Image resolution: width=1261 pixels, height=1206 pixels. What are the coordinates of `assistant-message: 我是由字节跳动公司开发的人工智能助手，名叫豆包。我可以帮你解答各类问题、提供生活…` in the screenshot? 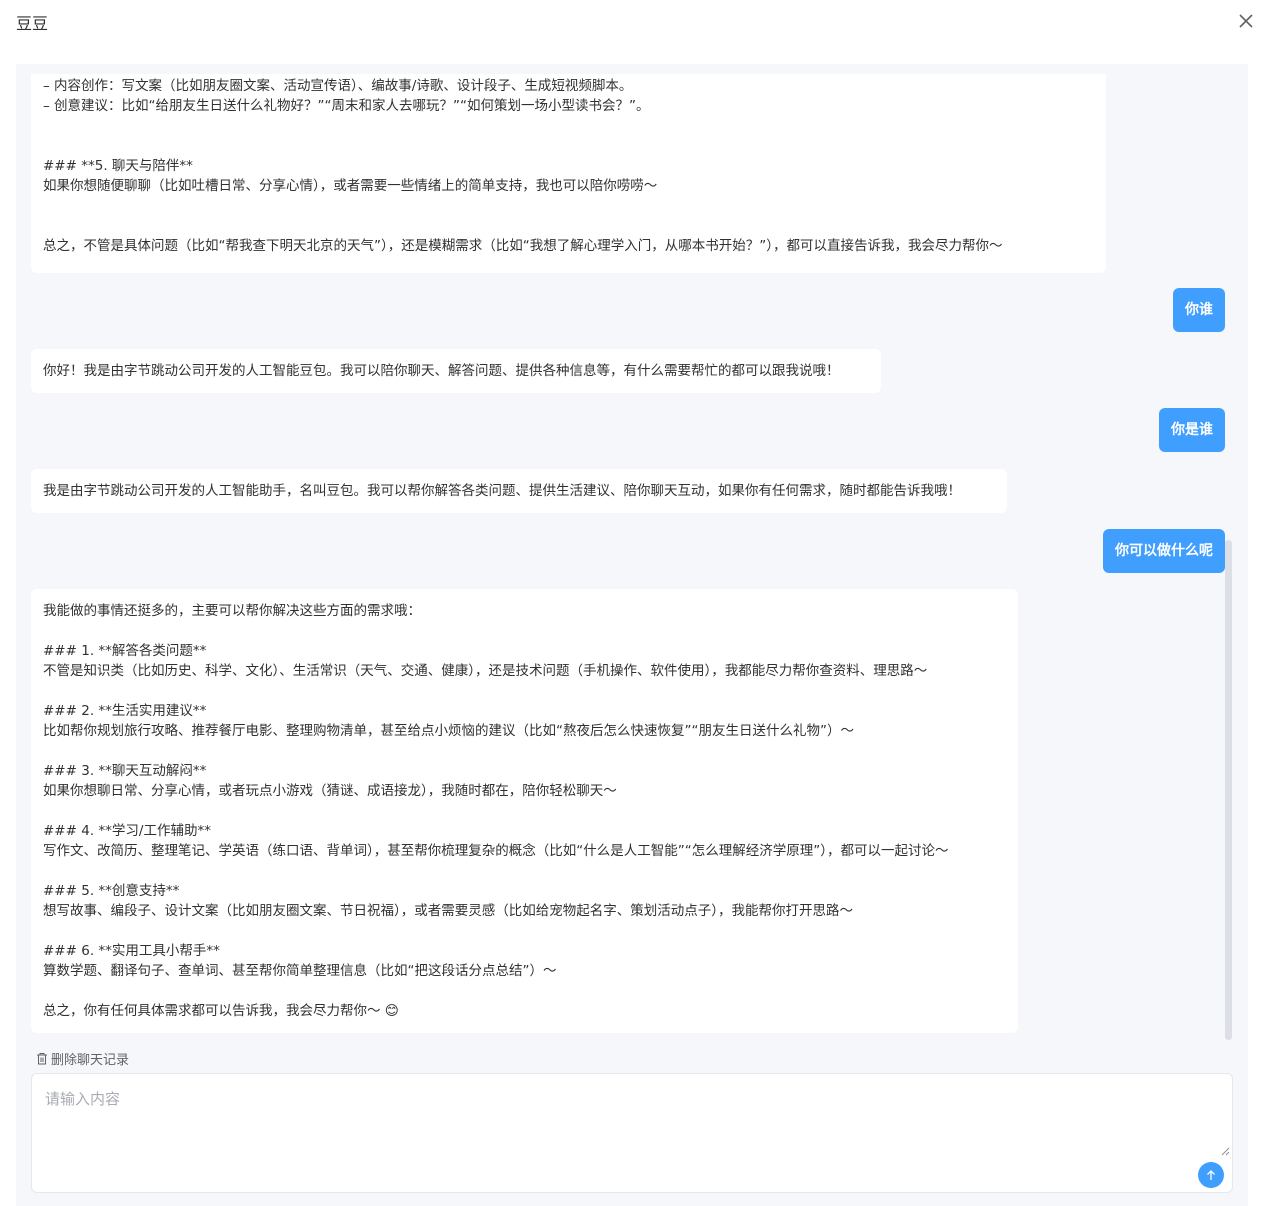 It's located at (519, 491).